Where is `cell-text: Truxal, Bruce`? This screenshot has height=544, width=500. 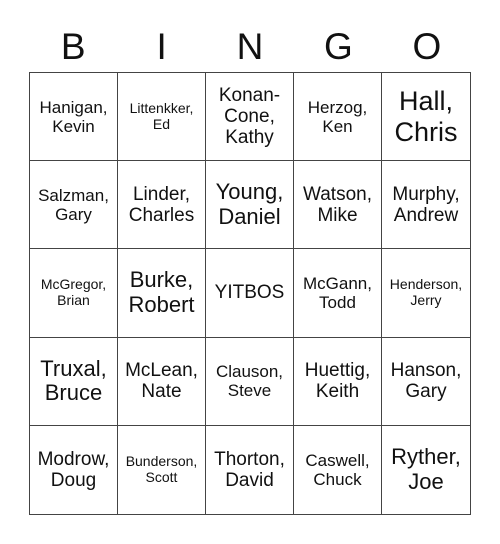
cell-text: Truxal, Bruce is located at coordinates (73, 380).